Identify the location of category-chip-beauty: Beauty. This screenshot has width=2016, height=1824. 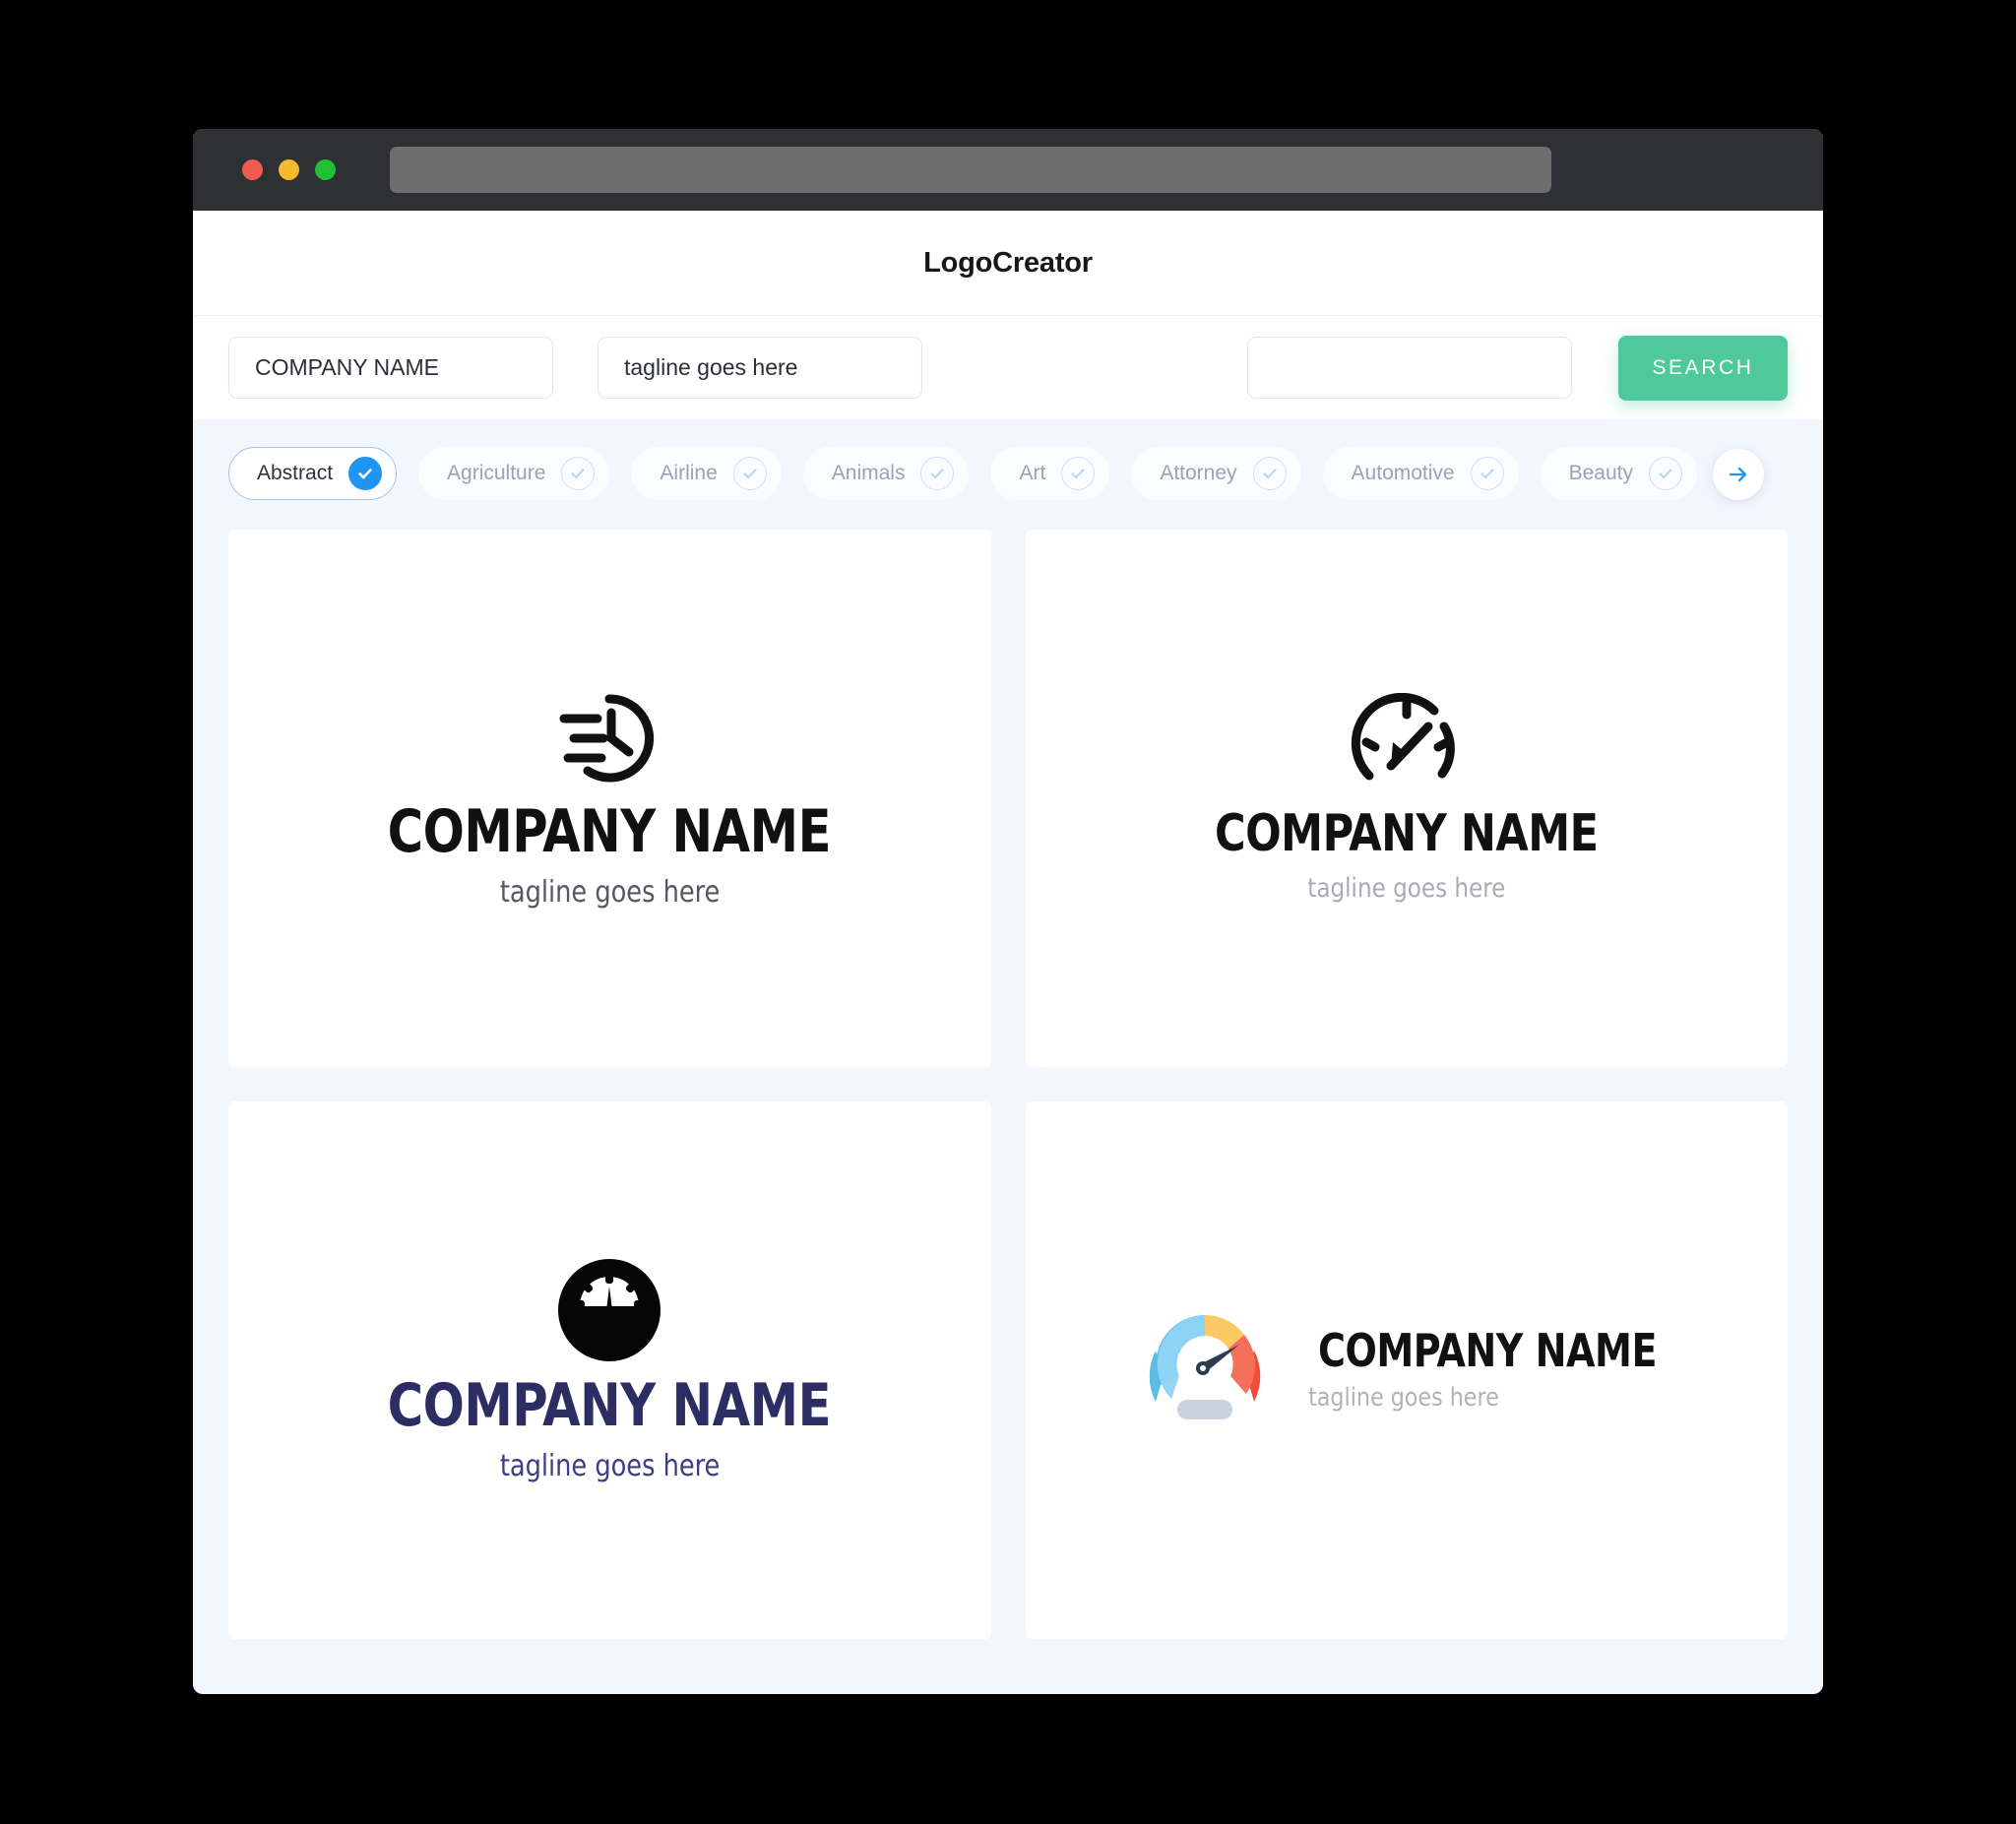
(1618, 473).